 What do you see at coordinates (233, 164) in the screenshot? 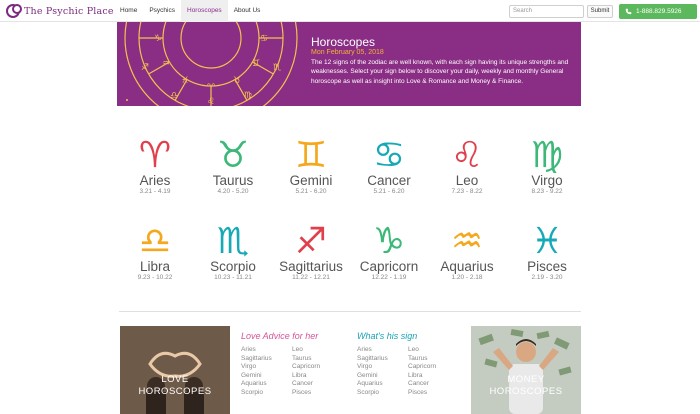
I see `sign-taurus: ♉ Taurus 4.20 - 5.20` at bounding box center [233, 164].